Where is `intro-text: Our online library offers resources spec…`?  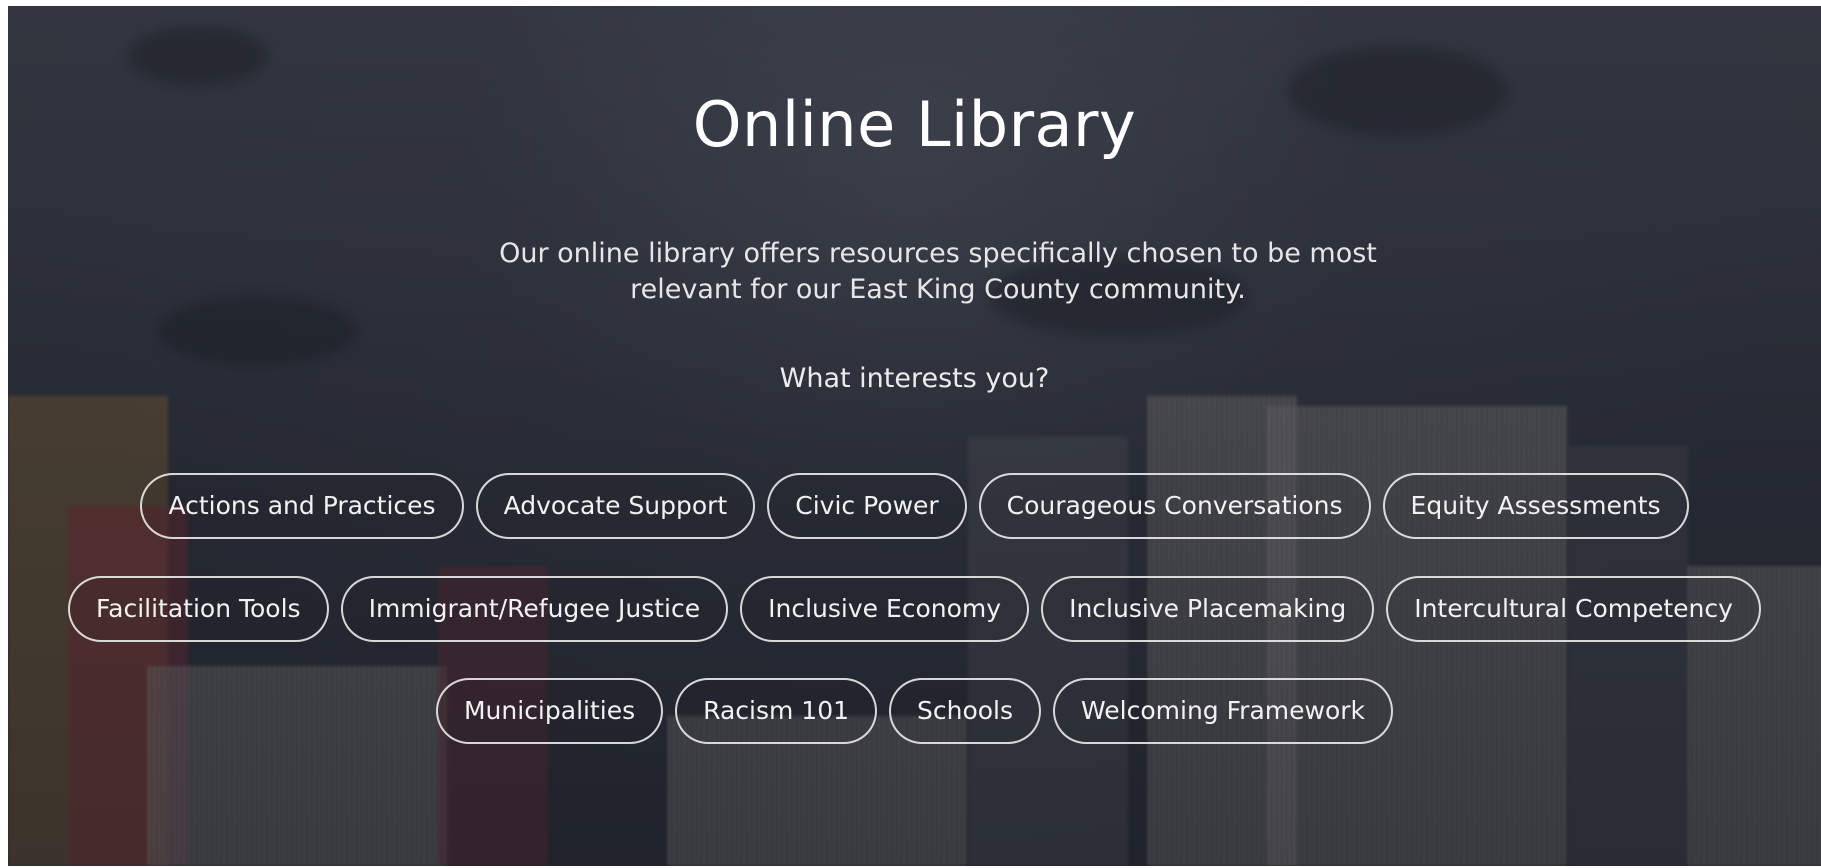
intro-text: Our online library offers resources spec… is located at coordinates (938, 271).